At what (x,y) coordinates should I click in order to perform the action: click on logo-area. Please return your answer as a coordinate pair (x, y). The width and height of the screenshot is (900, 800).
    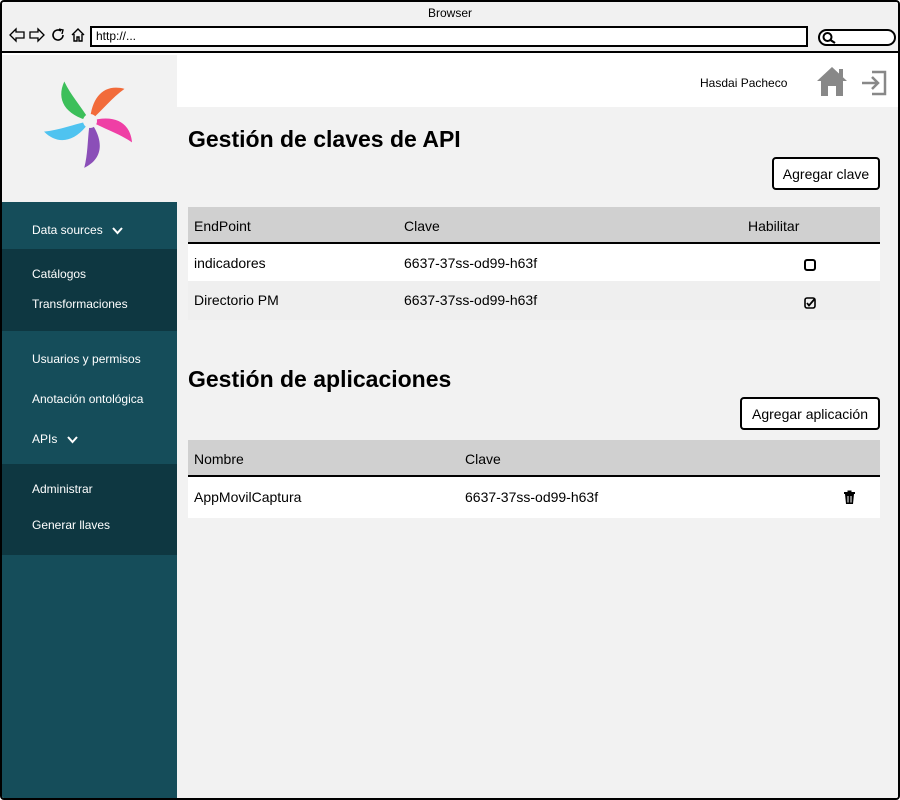
    Looking at the image, I should click on (89, 128).